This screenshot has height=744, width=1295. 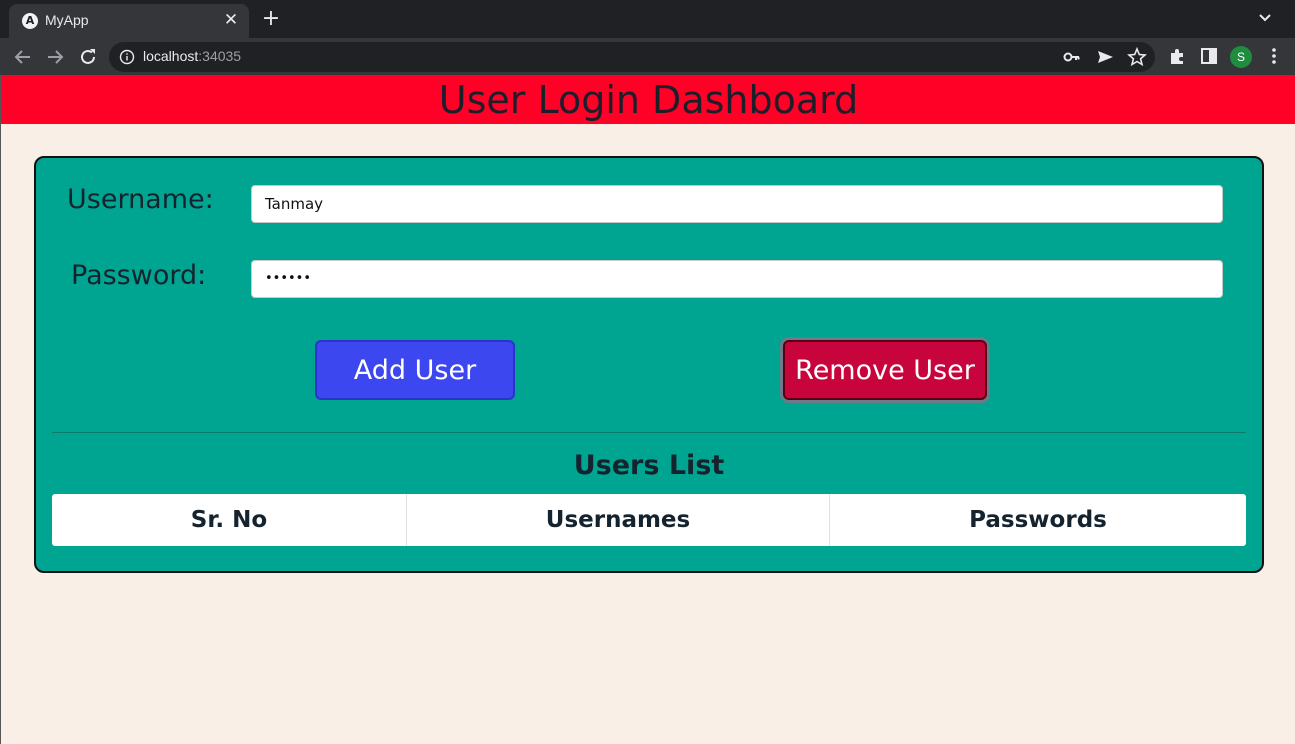 I want to click on password-label: Password:, so click(x=139, y=275).